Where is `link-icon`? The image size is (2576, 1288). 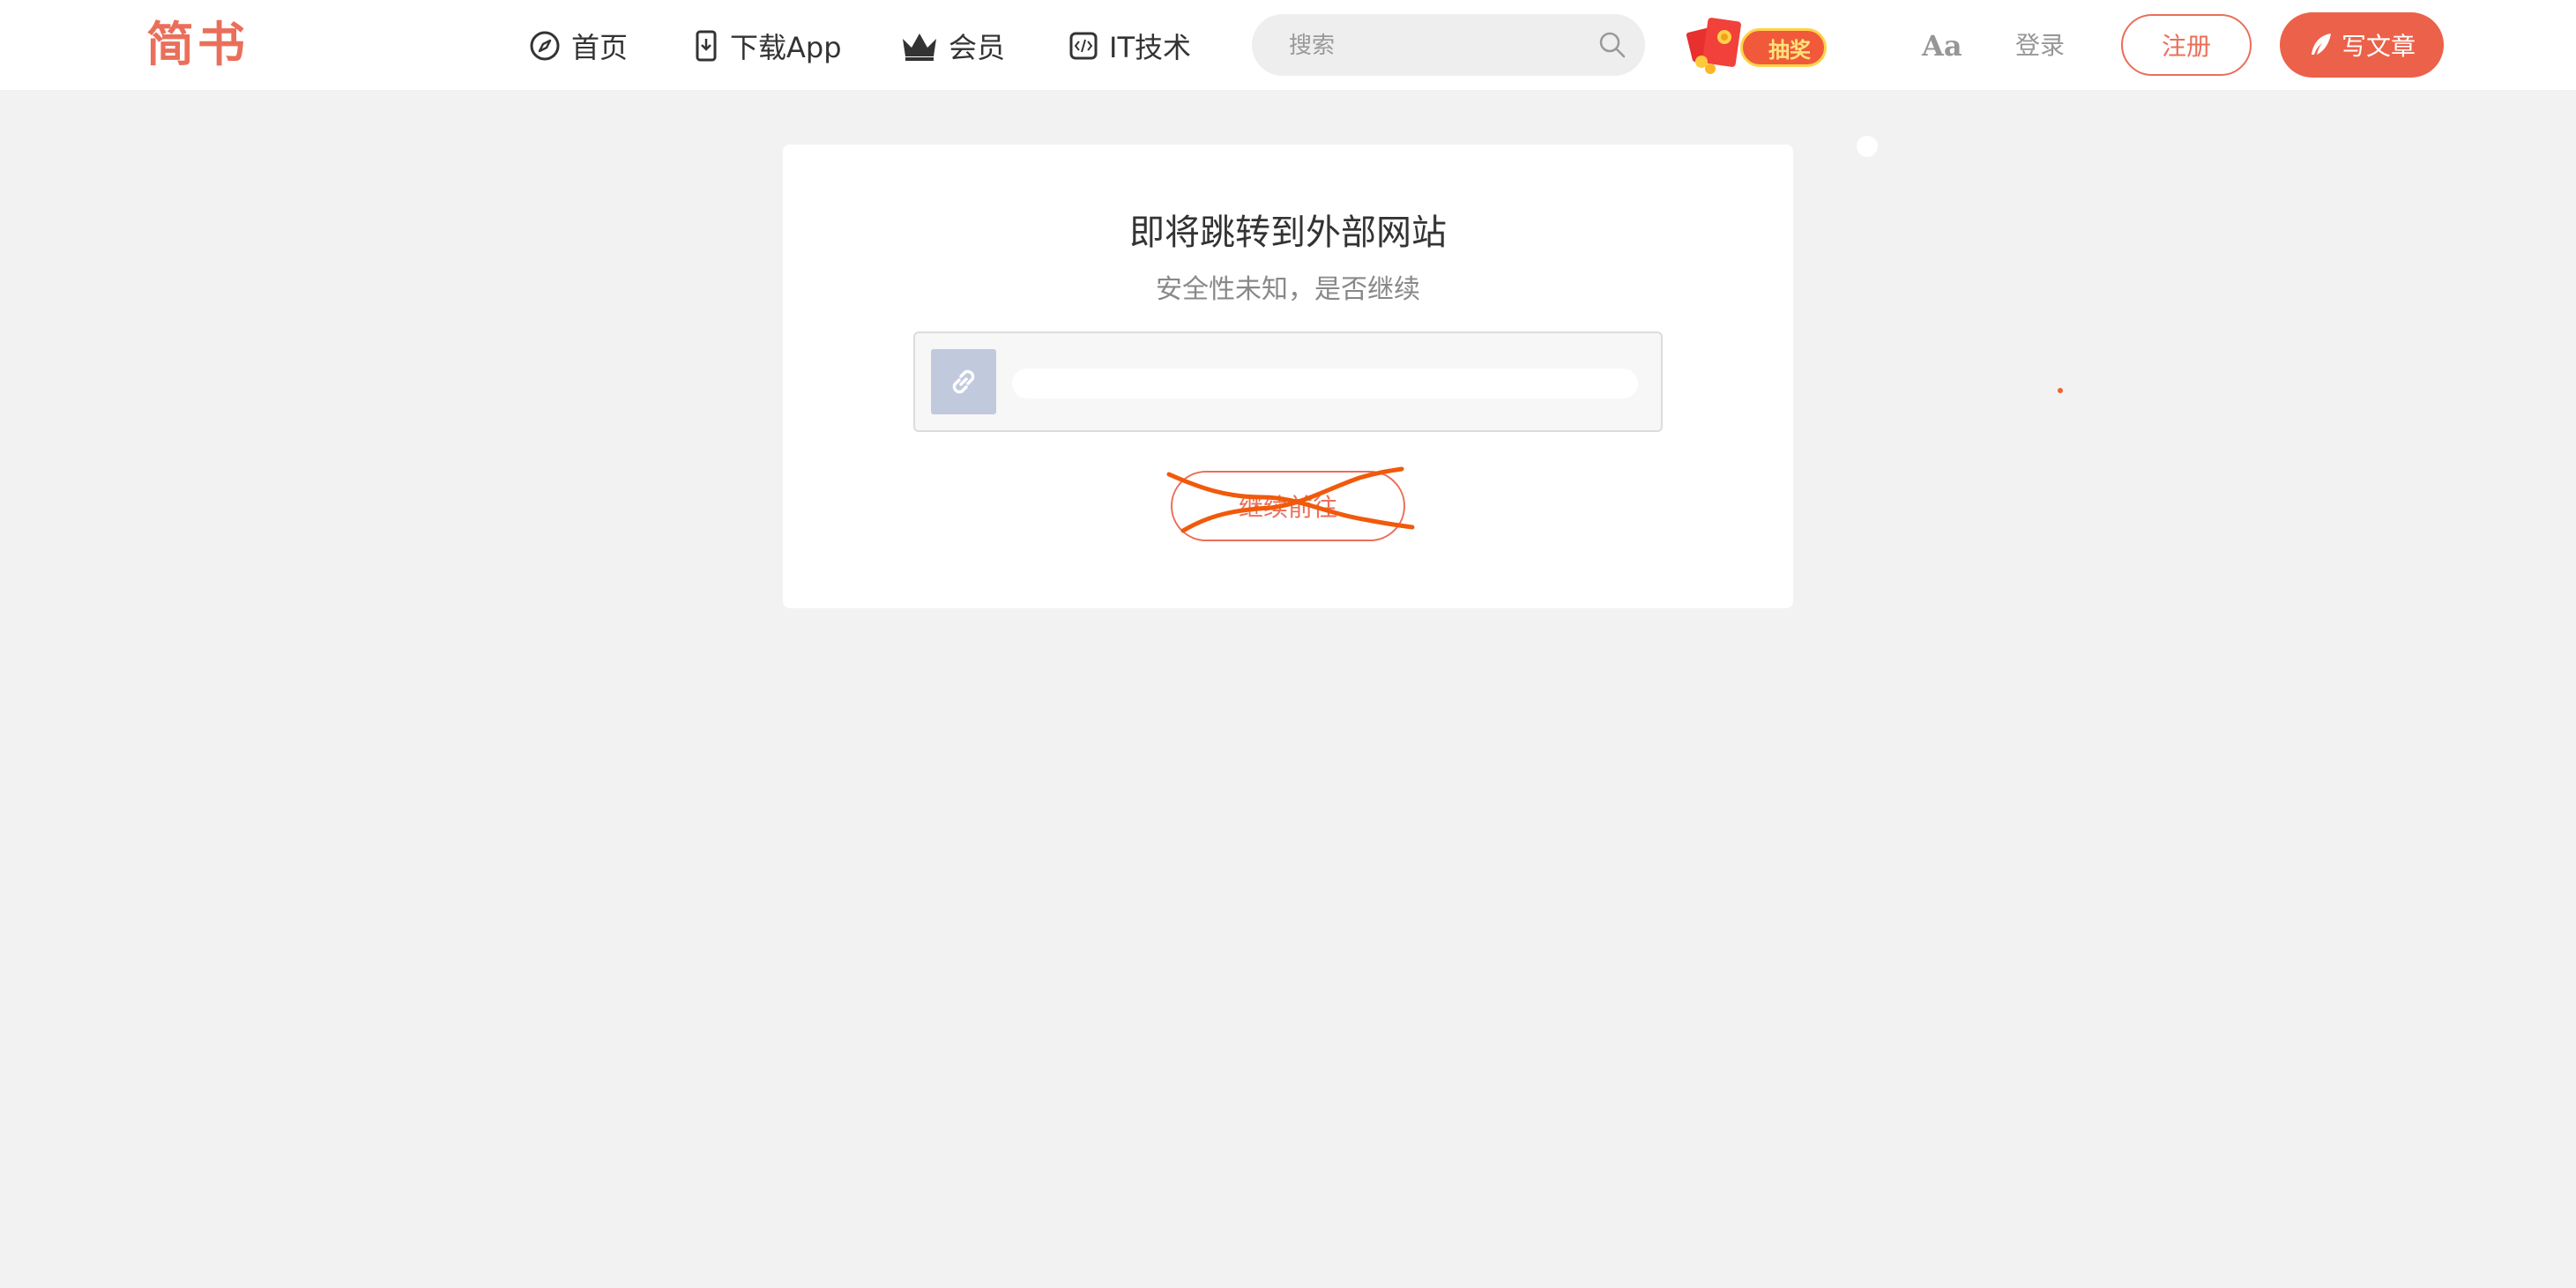
link-icon is located at coordinates (963, 382).